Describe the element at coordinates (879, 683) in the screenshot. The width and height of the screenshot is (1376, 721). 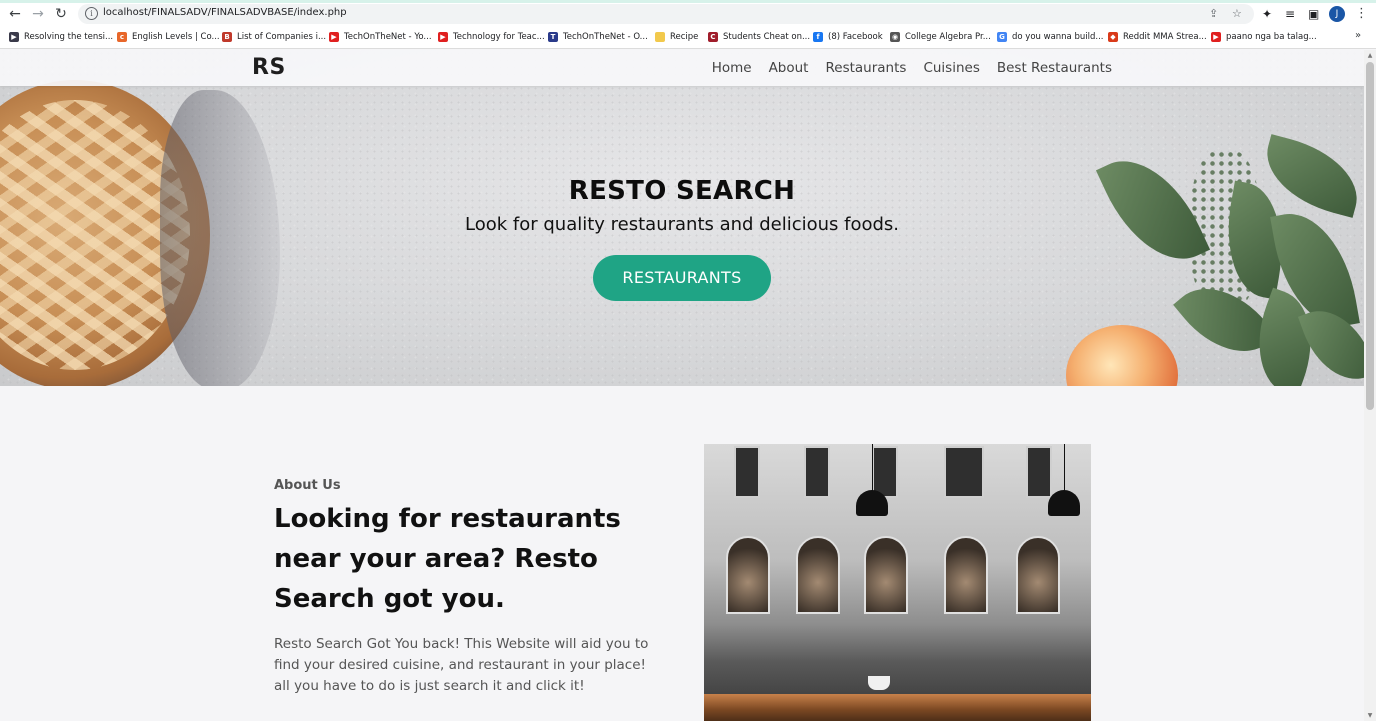
I see `photo-cup` at that location.